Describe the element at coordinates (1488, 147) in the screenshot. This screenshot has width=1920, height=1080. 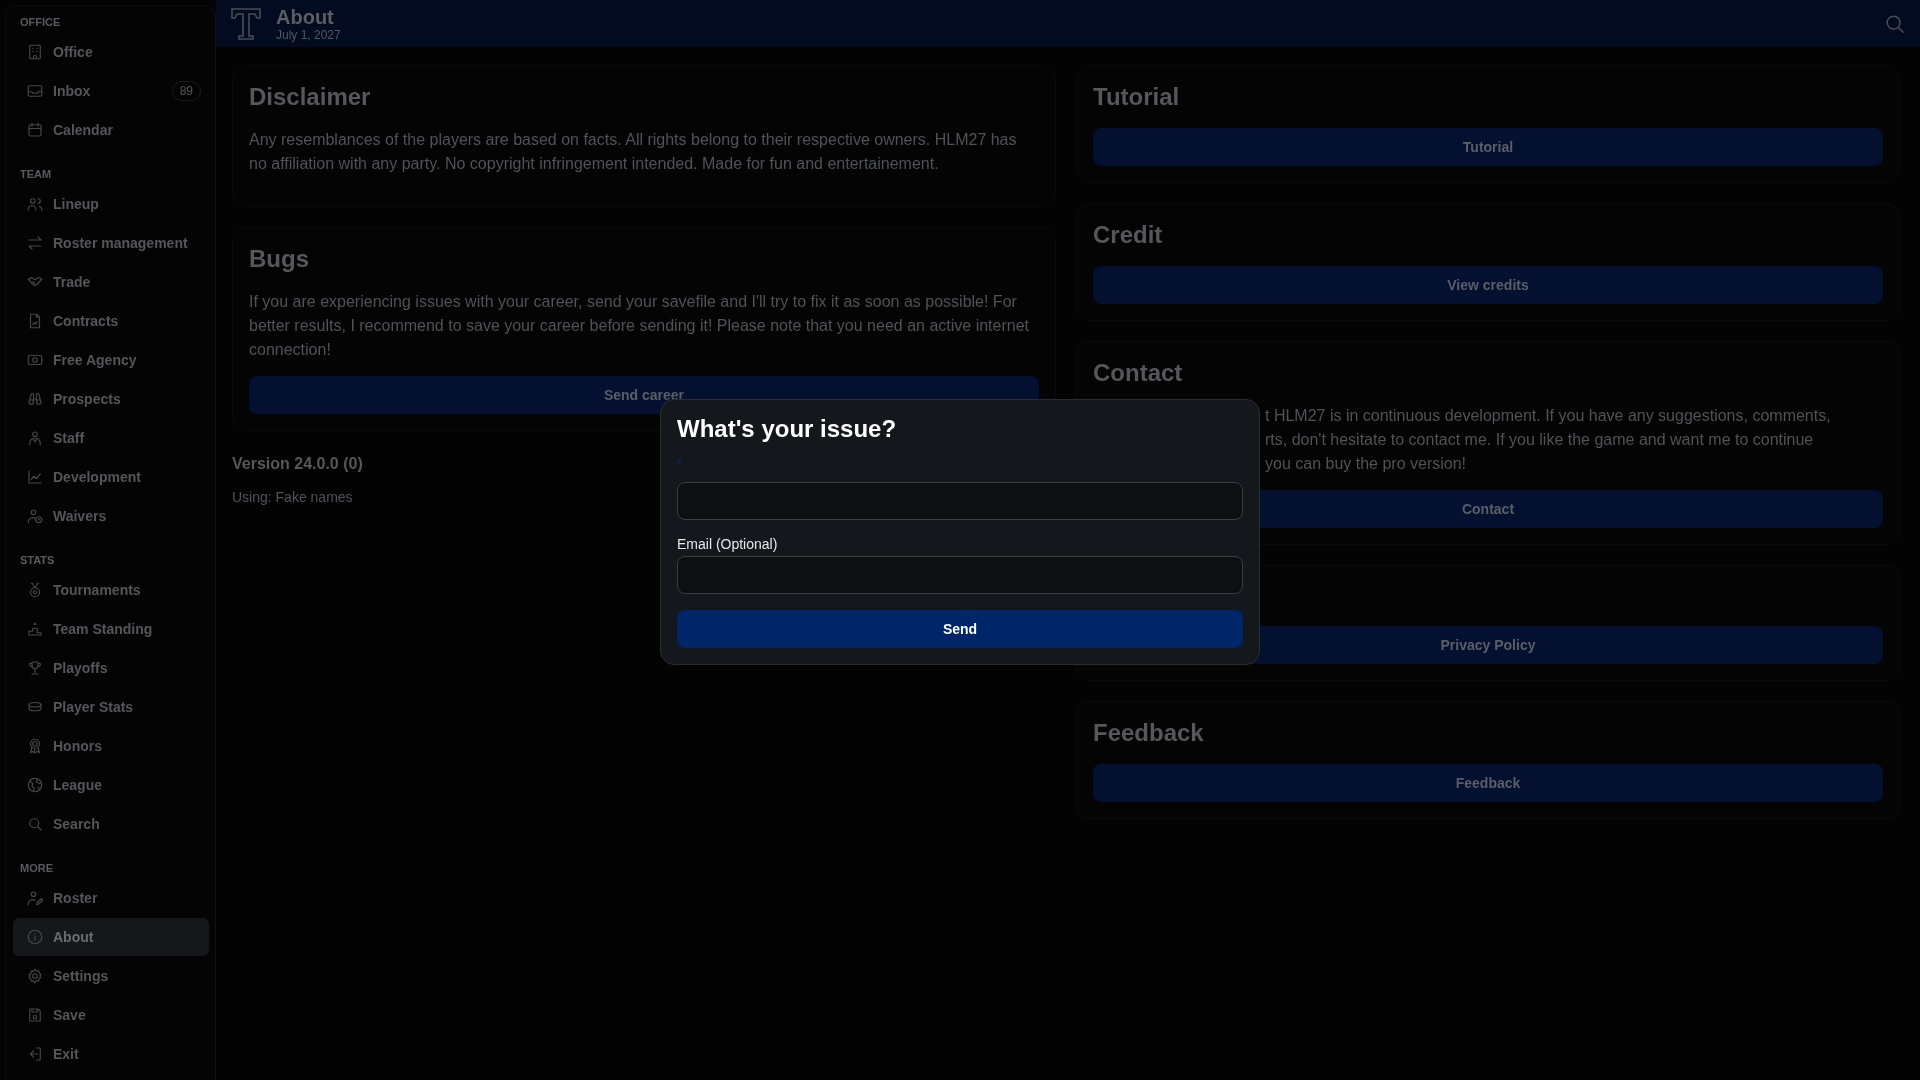
I see `card-button: Tutorial` at that location.